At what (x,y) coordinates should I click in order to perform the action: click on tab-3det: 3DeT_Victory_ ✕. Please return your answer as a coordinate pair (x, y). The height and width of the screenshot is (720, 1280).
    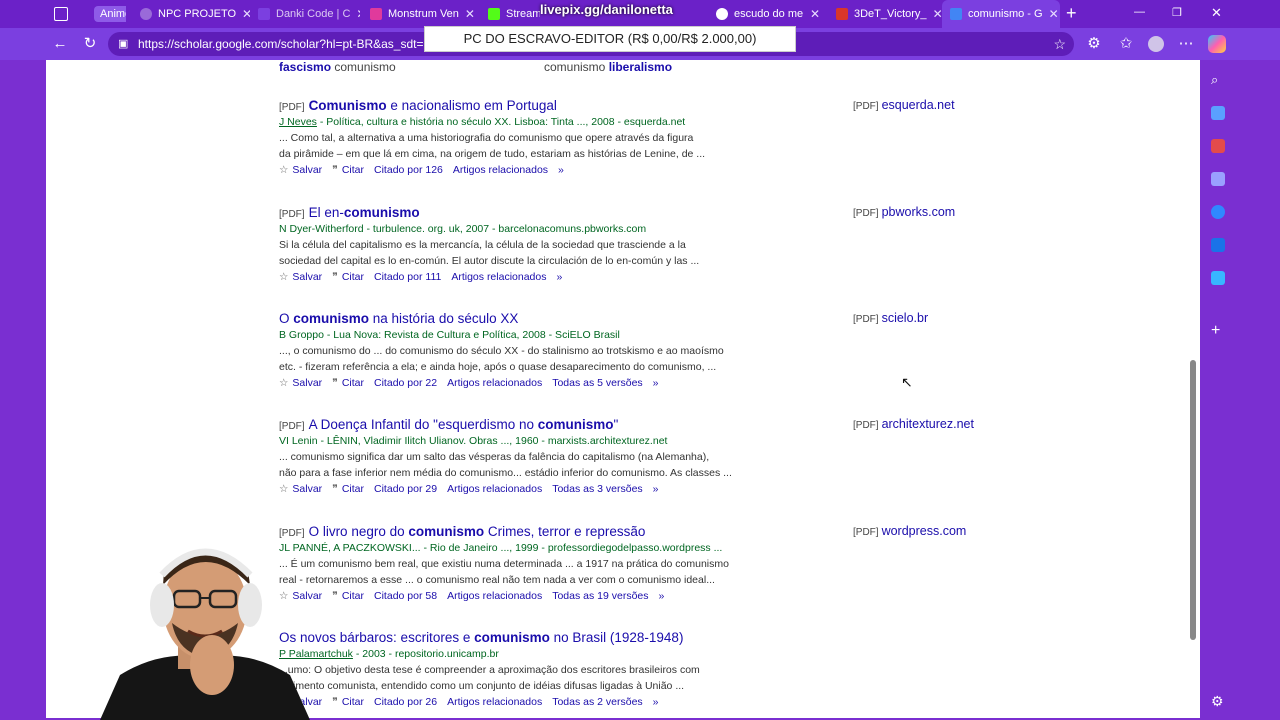
    Looking at the image, I should click on (885, 14).